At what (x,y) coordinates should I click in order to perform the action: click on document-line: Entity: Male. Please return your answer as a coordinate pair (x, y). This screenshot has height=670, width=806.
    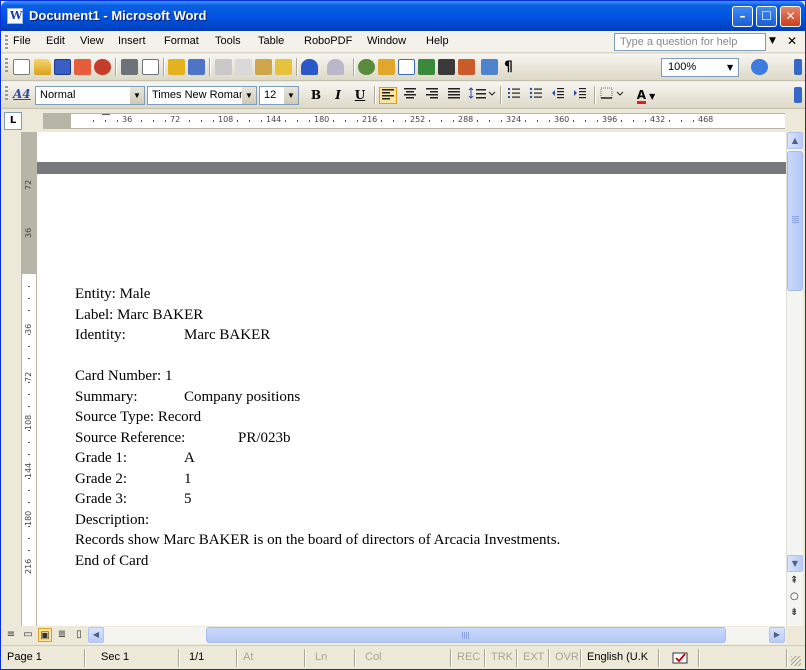
    Looking at the image, I should click on (112, 294).